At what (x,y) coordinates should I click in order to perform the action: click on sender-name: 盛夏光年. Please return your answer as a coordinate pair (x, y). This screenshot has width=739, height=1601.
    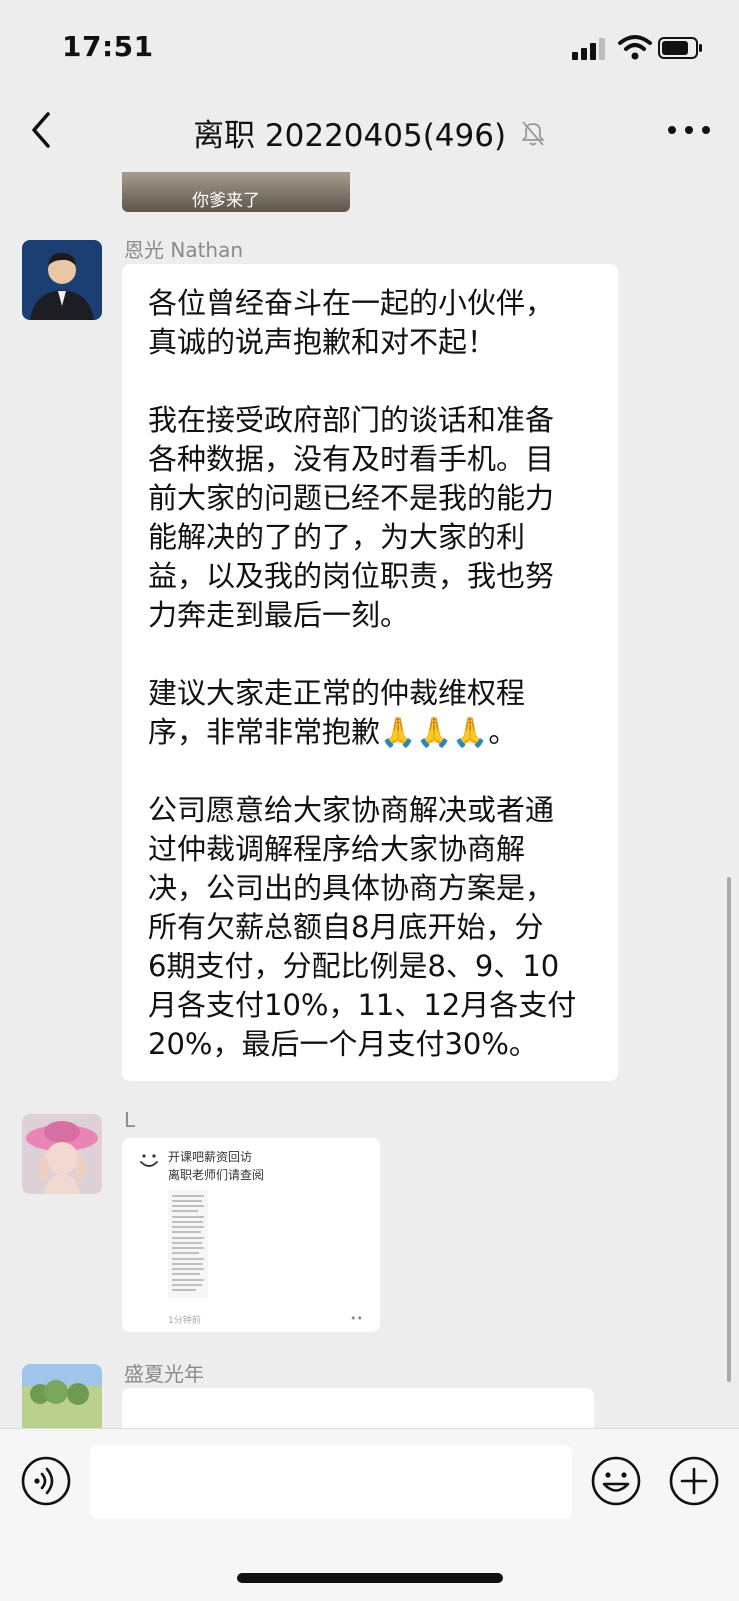
    Looking at the image, I should click on (164, 1374).